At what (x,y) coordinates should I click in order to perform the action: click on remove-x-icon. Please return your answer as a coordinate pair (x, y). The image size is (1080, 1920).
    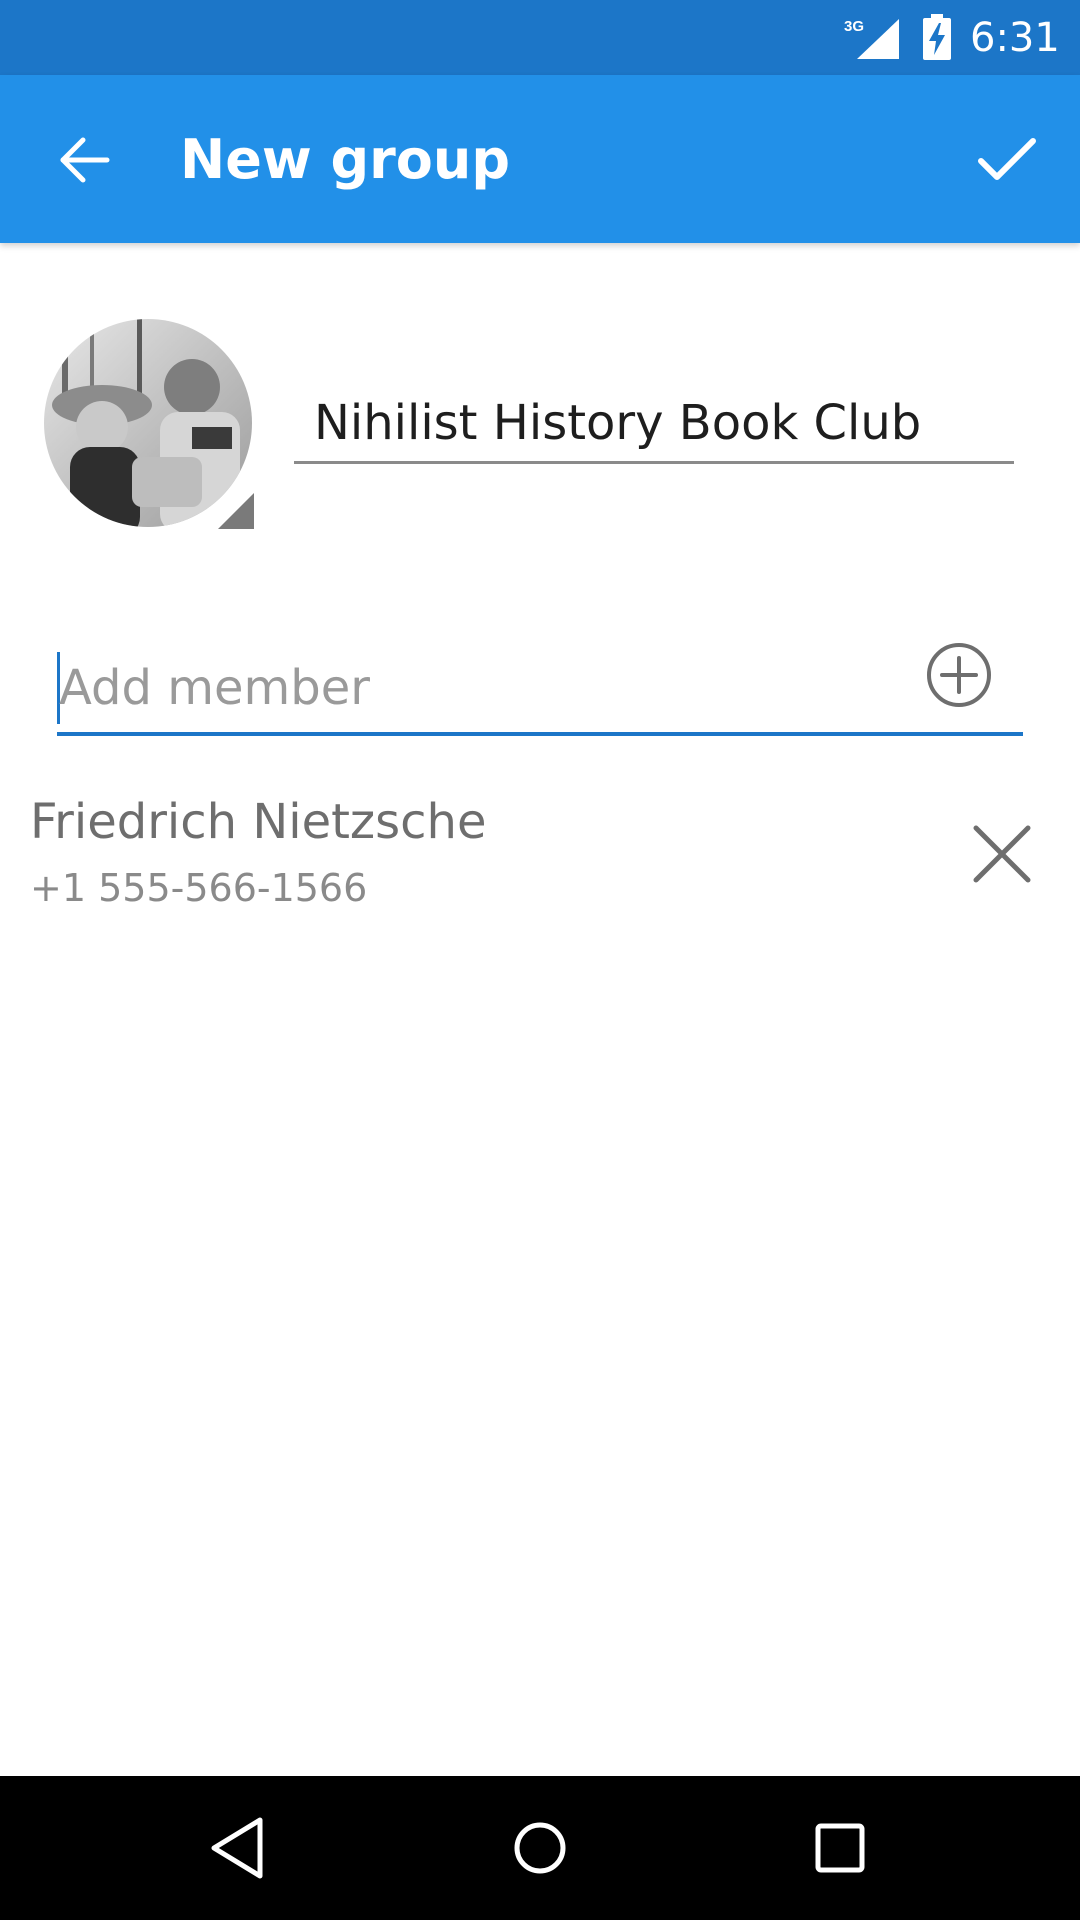
    Looking at the image, I should click on (1002, 854).